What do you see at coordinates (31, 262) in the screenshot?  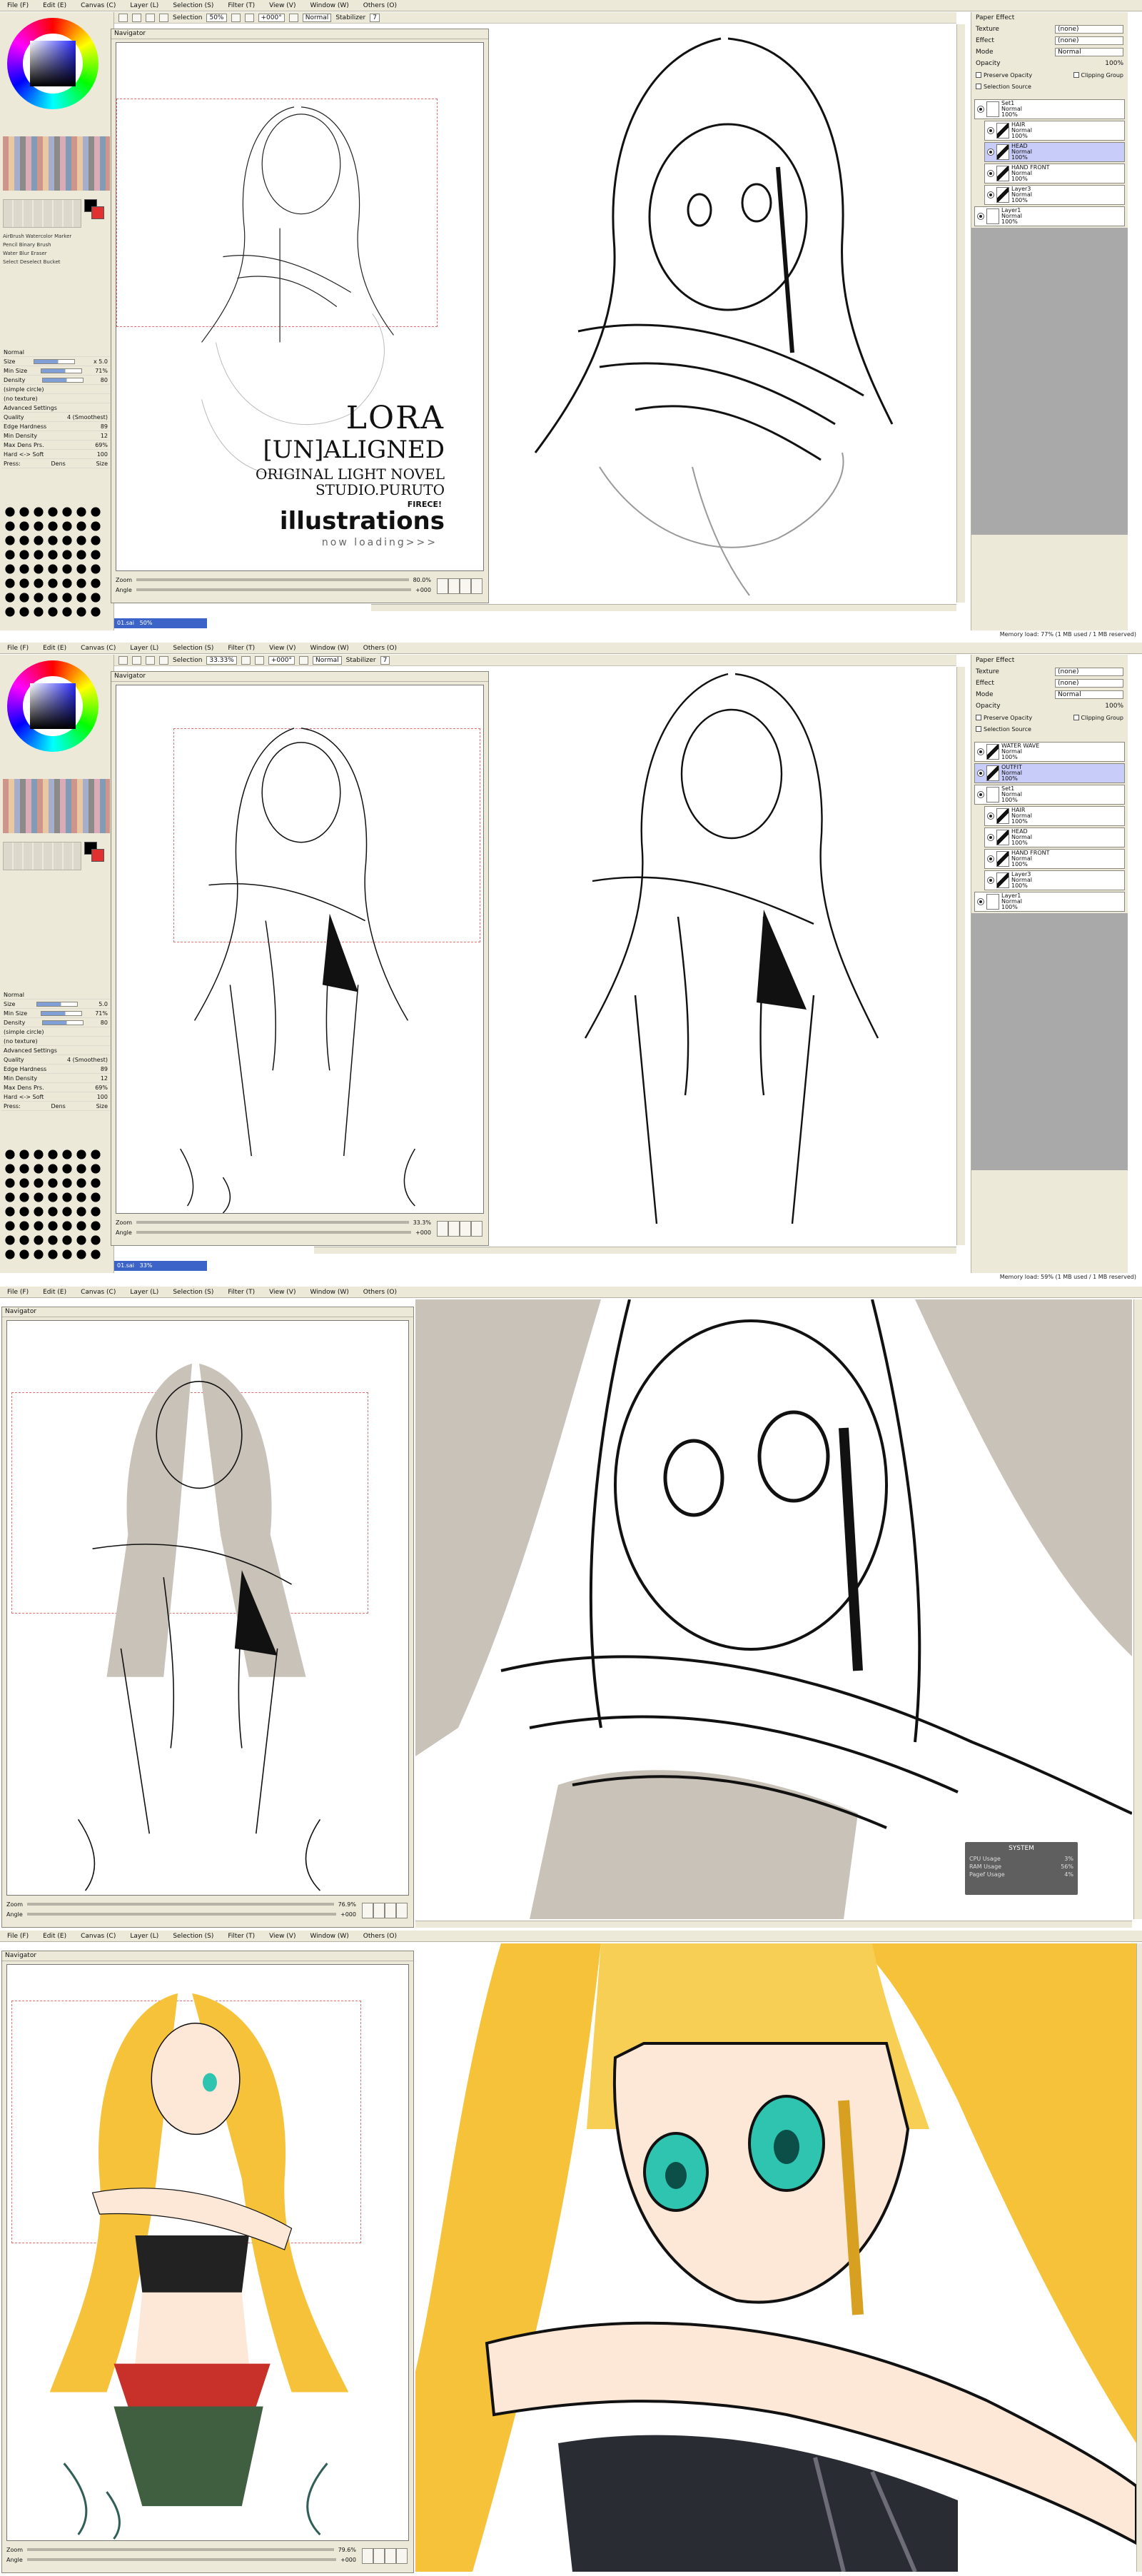 I see `brush-type: Deselect` at bounding box center [31, 262].